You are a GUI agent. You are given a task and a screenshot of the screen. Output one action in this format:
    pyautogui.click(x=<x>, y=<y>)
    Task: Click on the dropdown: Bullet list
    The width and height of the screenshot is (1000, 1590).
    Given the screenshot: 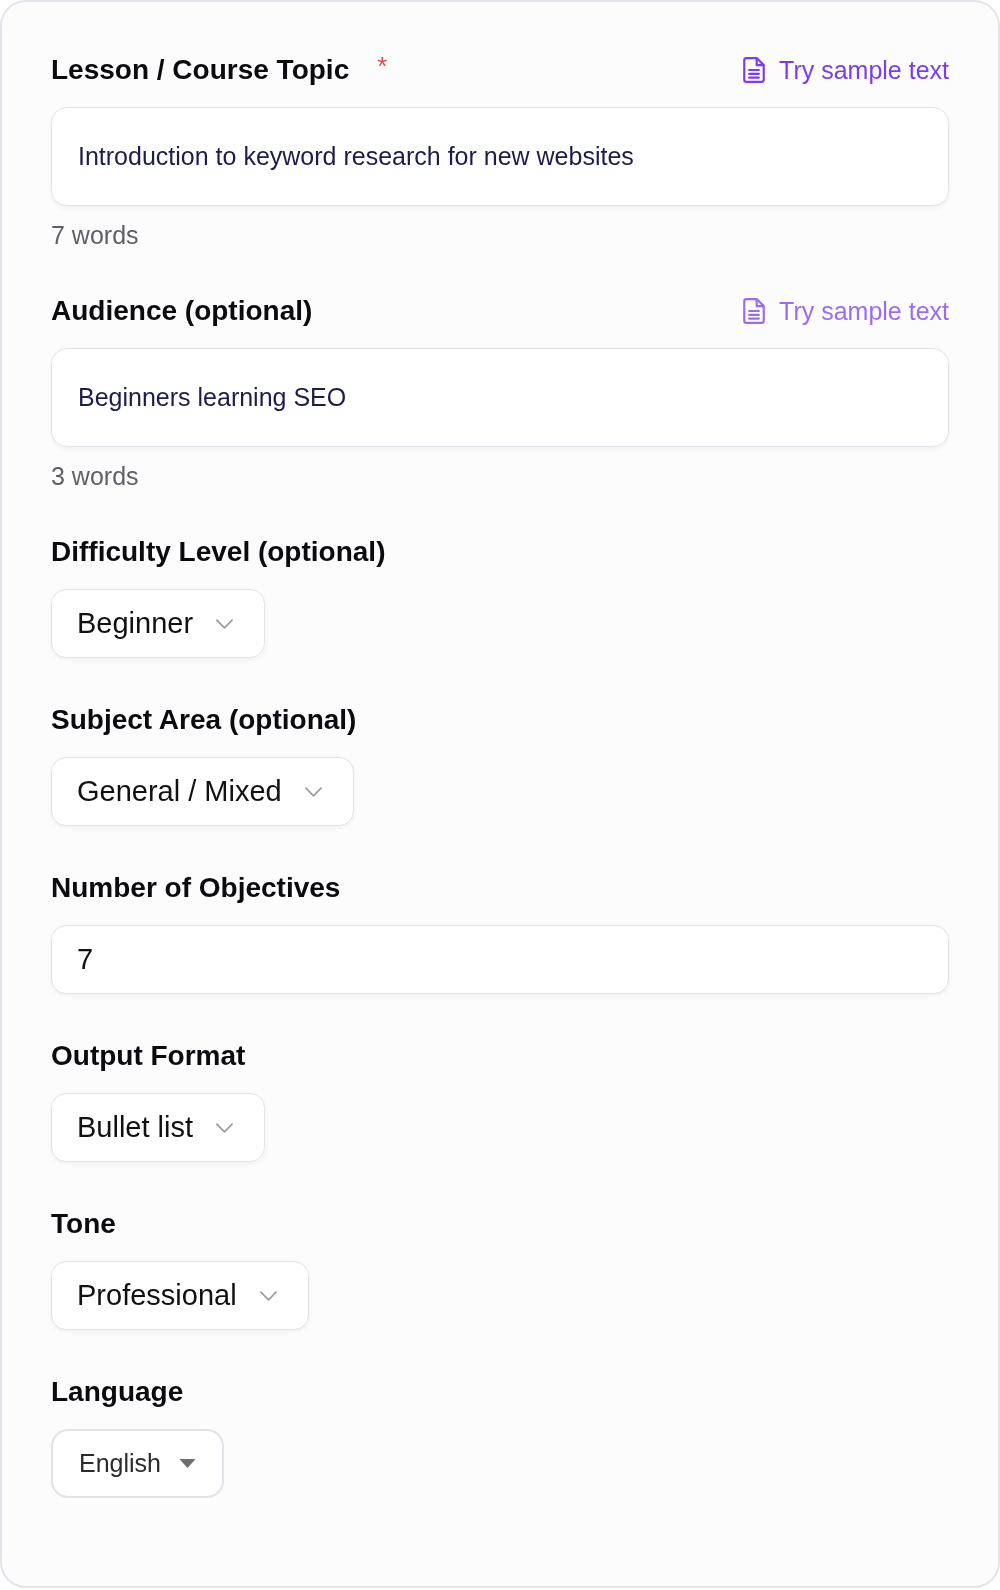 What is the action you would take?
    pyautogui.click(x=158, y=1127)
    